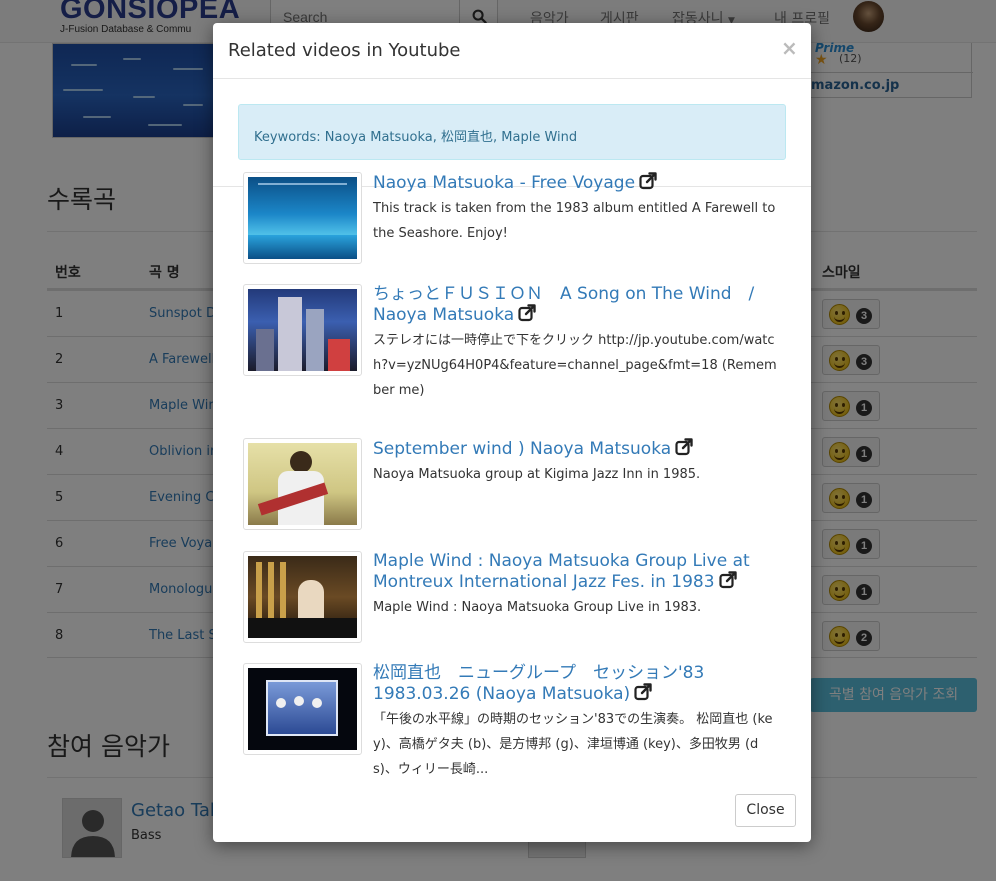 This screenshot has width=996, height=881. What do you see at coordinates (504, 183) in the screenshot?
I see `video-title: Naoya Matsuoka - Free Voyage` at bounding box center [504, 183].